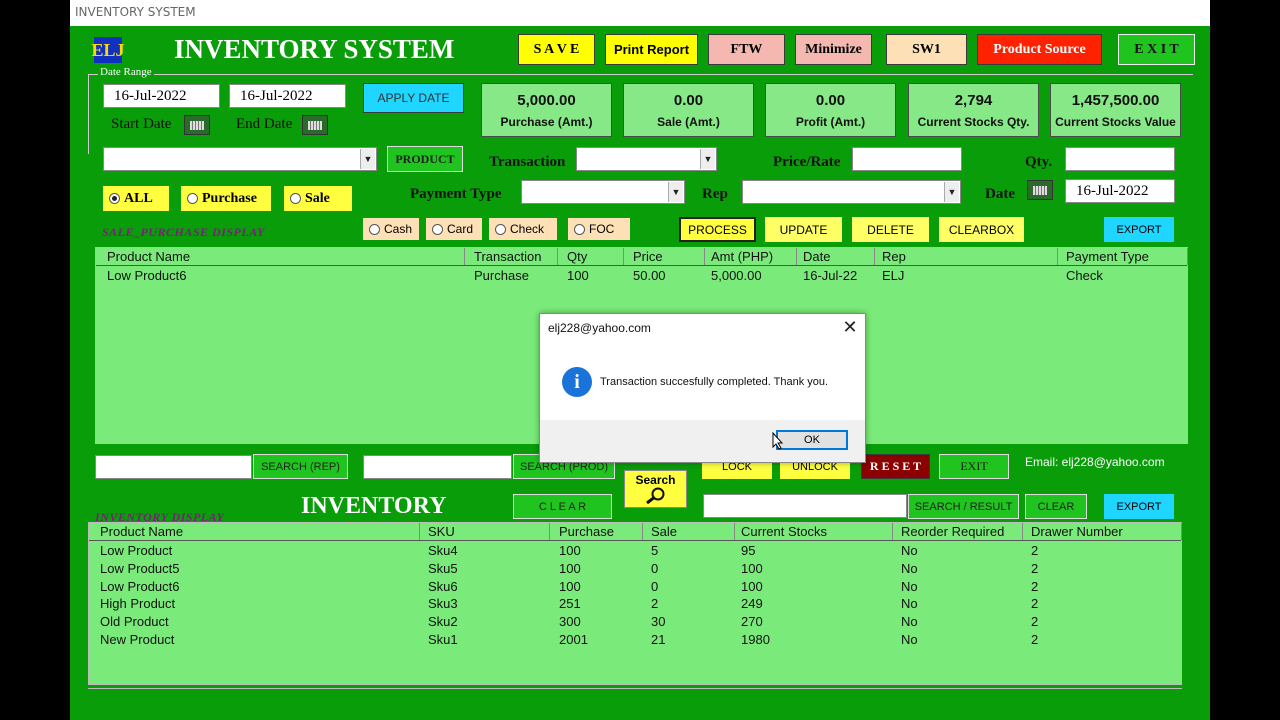 This screenshot has width=1280, height=720. I want to click on table-cell: 21, so click(658, 639).